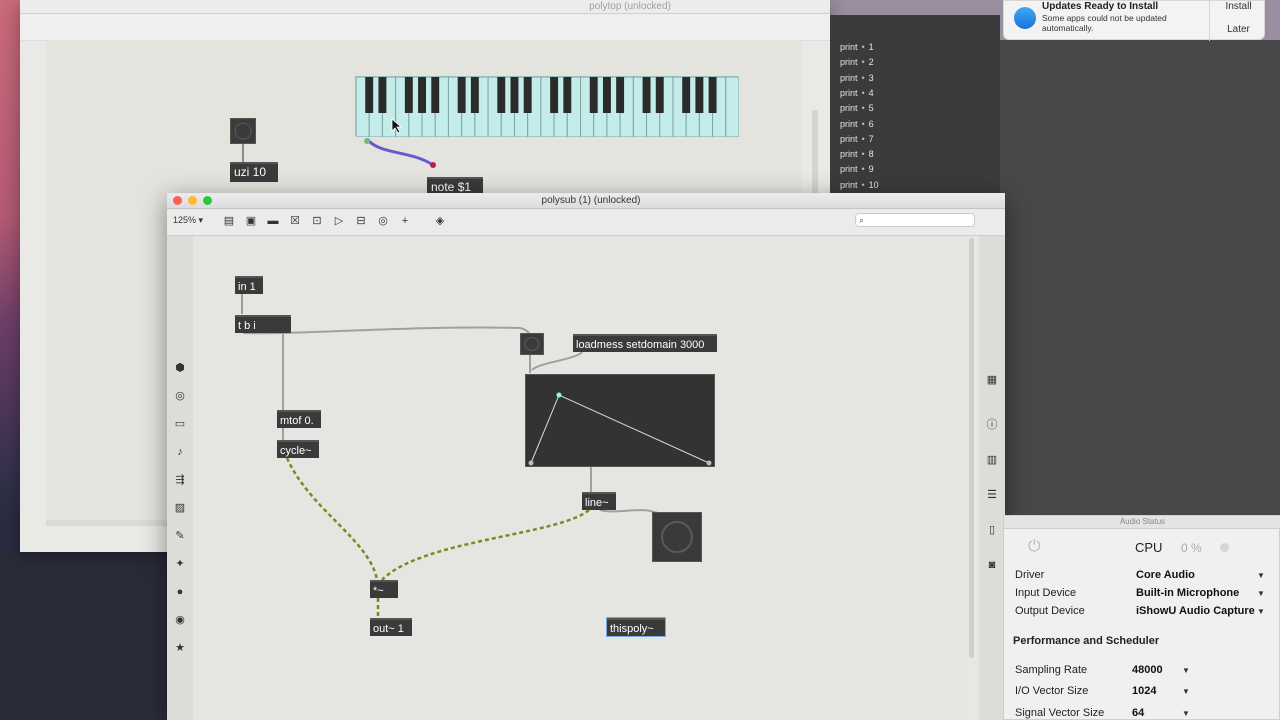  I want to click on console-line: print • 9, so click(857, 169).